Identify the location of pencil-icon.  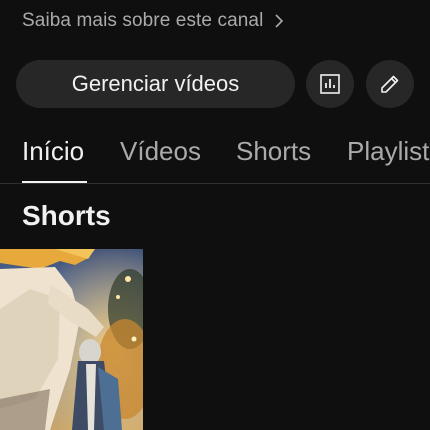
(390, 84).